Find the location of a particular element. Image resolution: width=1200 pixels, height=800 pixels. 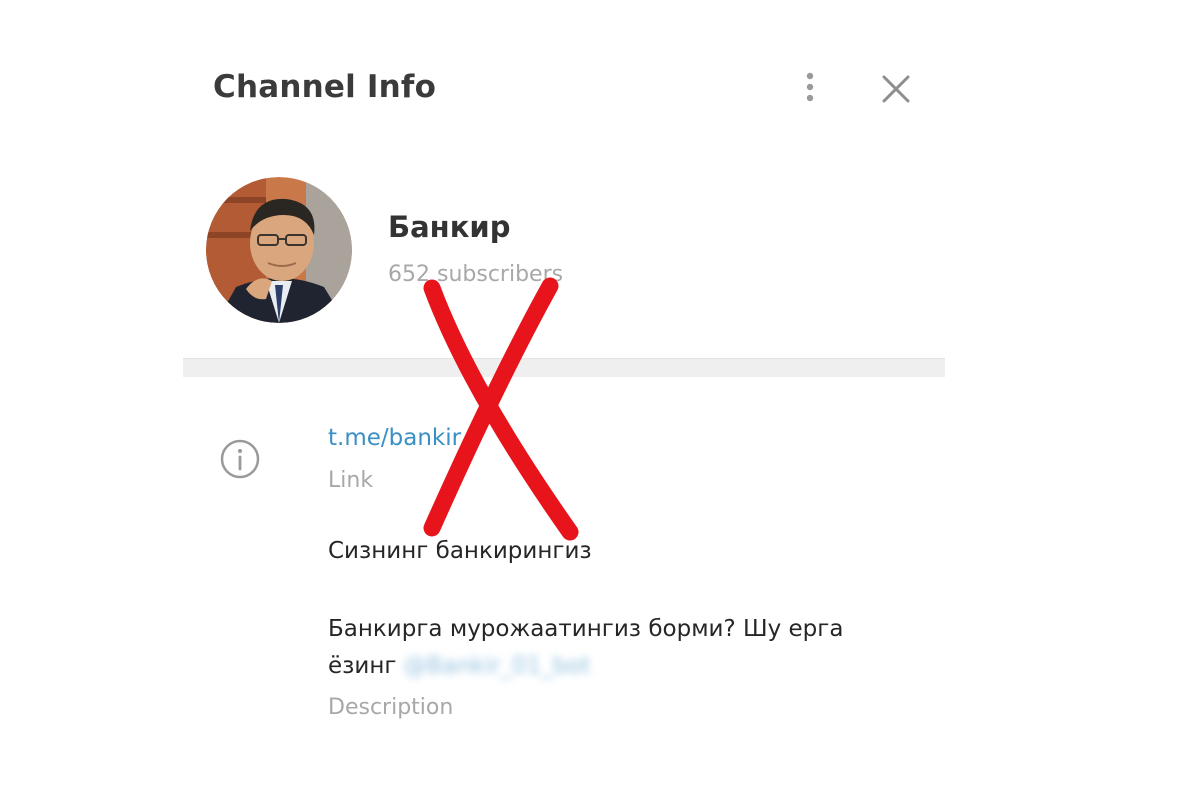

panel-title: Channel Info is located at coordinates (325, 87).